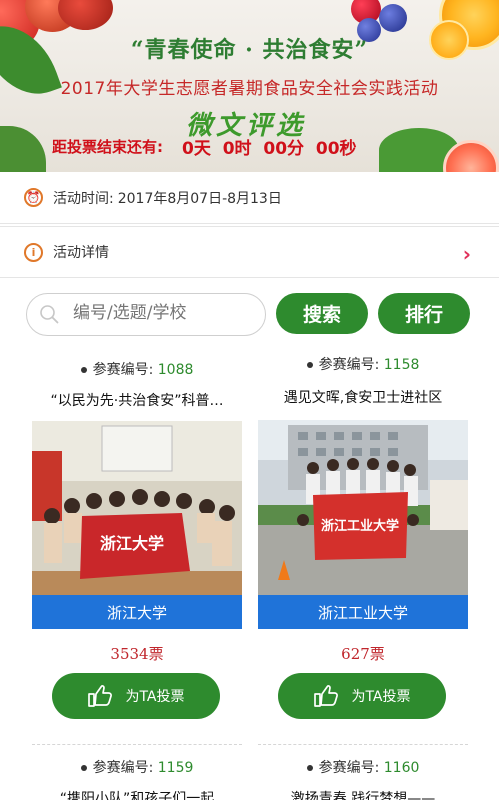 This screenshot has width=499, height=800. I want to click on rank-button: 排行, so click(424, 313).